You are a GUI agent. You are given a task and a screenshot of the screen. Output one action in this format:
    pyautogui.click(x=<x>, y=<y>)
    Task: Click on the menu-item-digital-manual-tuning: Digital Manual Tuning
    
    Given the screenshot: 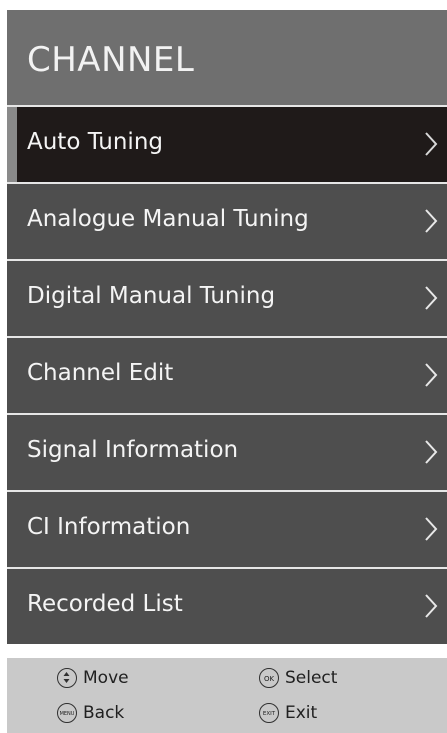 What is the action you would take?
    pyautogui.click(x=227, y=298)
    